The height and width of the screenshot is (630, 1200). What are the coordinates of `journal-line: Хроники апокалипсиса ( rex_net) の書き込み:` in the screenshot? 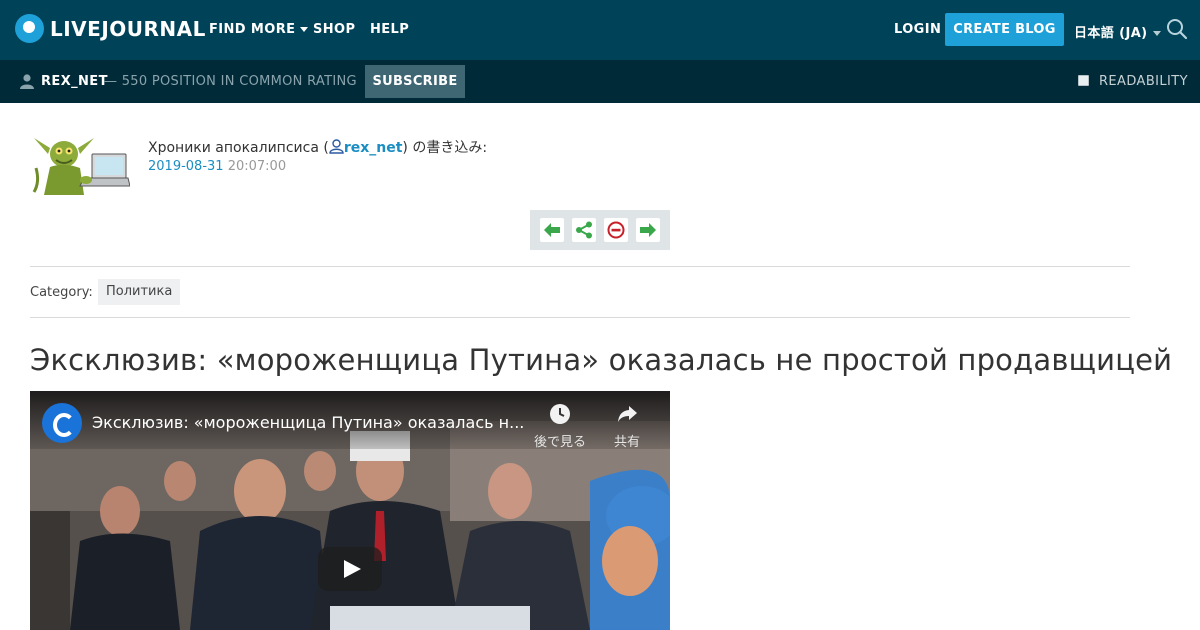 It's located at (317, 147).